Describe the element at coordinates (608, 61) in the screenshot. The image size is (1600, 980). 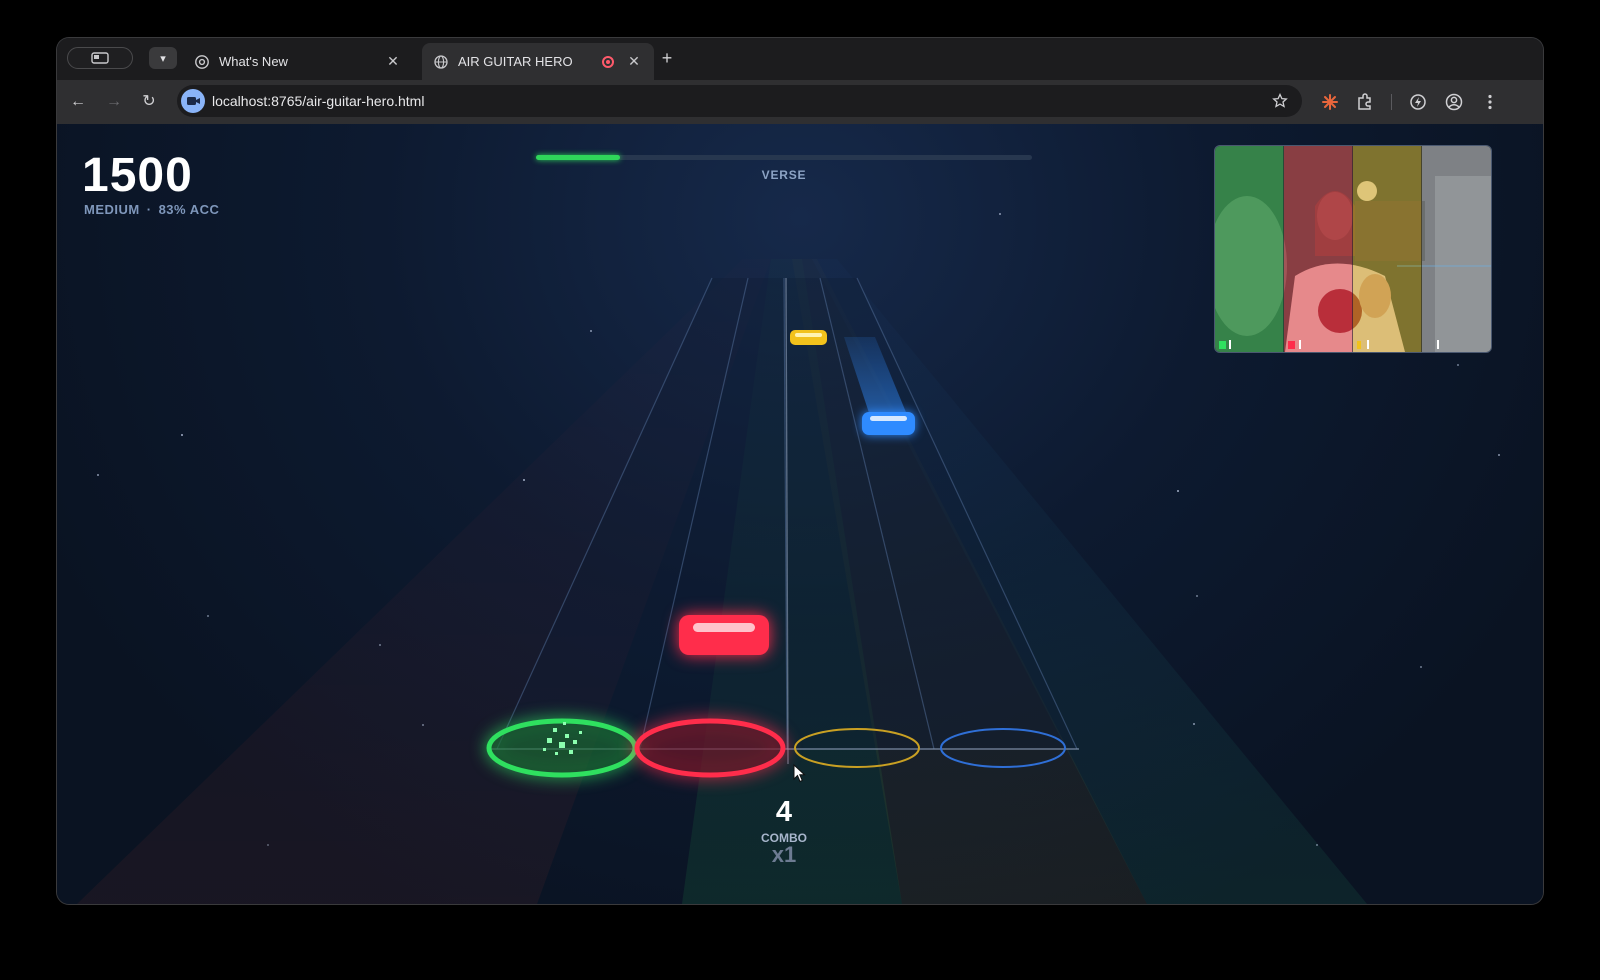
I see `recording-icon` at that location.